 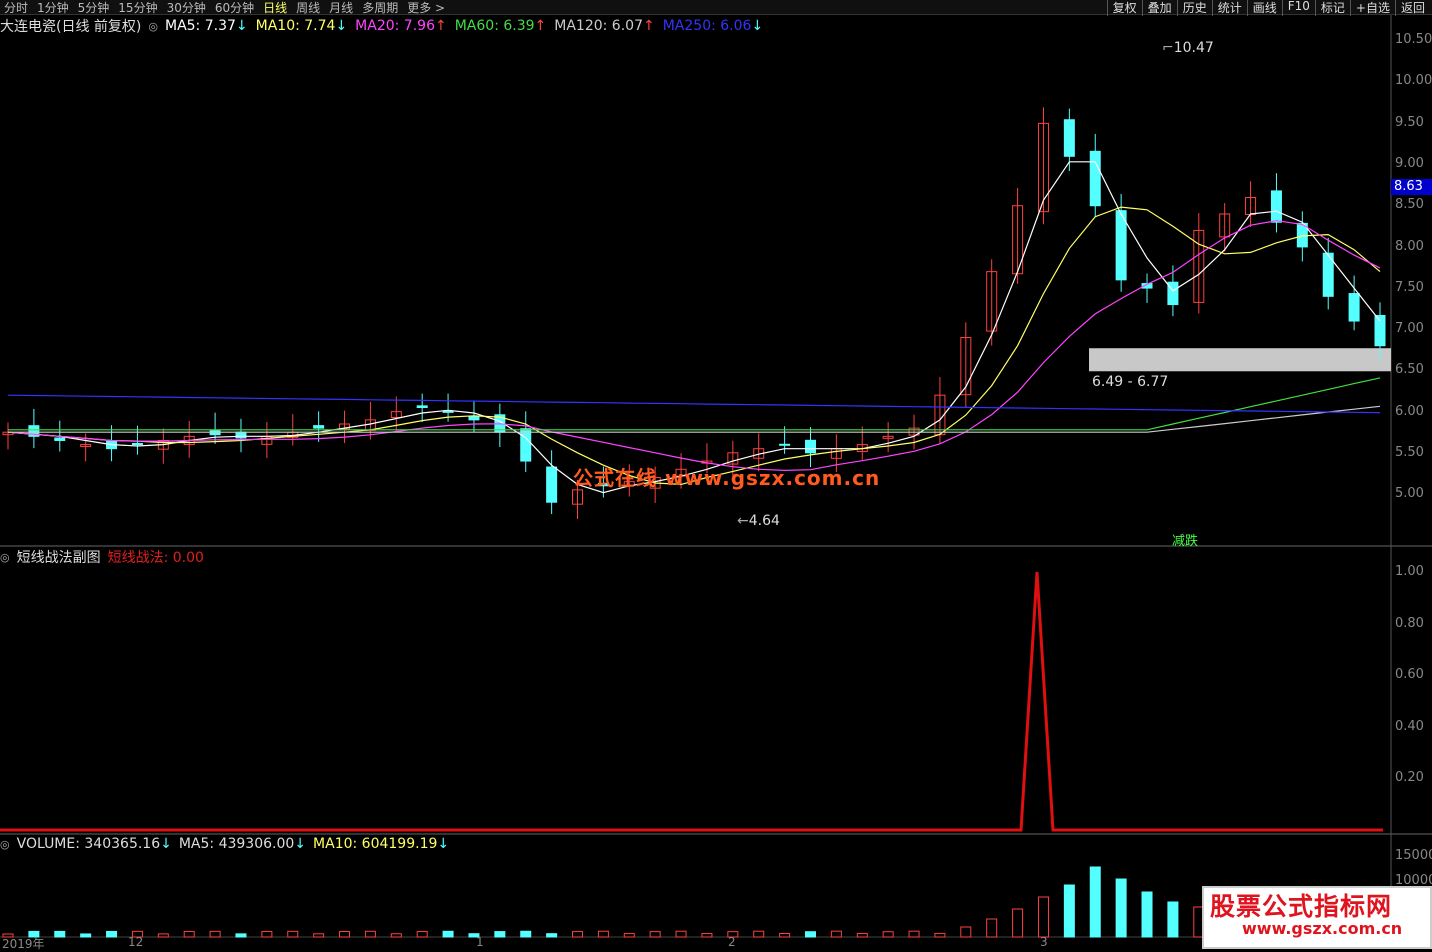 What do you see at coordinates (1409, 452) in the screenshot?
I see `y-tick-label: 5.50` at bounding box center [1409, 452].